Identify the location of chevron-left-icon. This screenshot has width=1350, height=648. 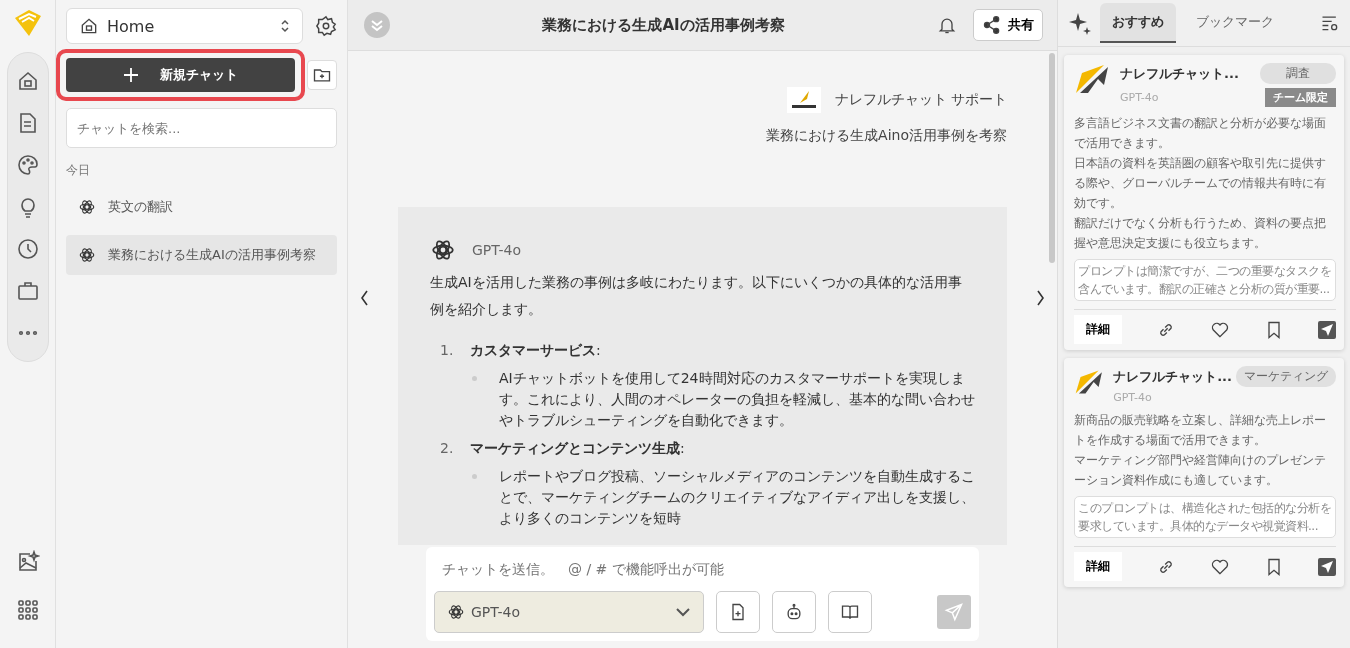
(364, 298).